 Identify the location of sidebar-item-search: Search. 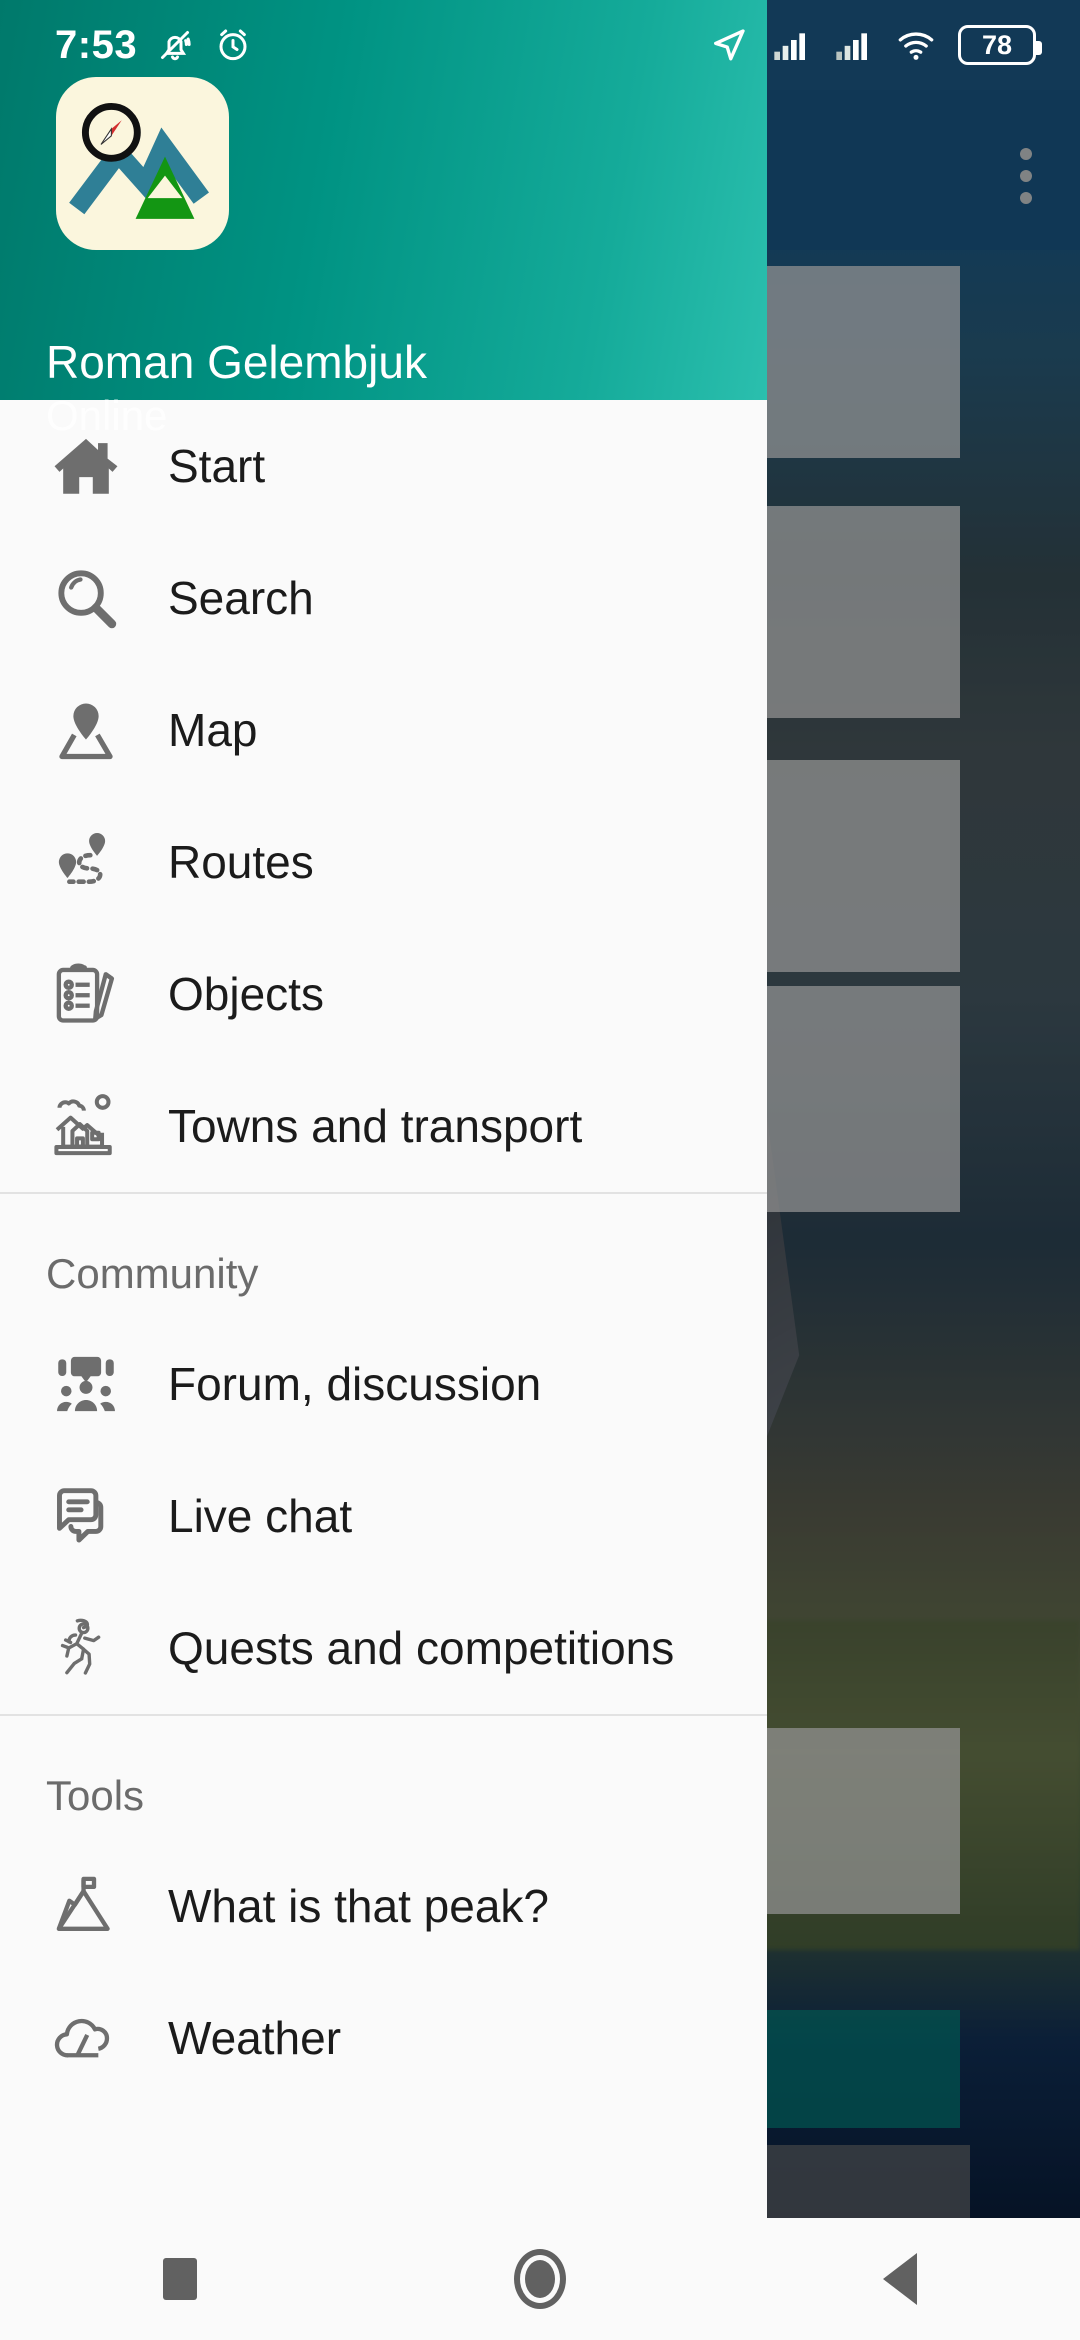
(383, 598).